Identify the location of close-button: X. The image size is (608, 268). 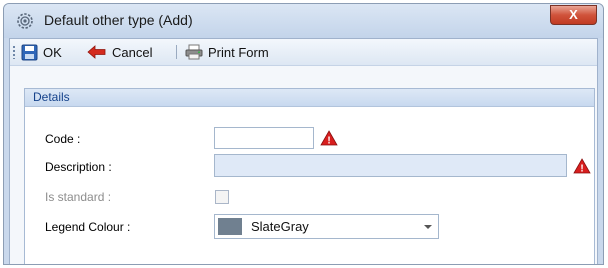
(573, 15).